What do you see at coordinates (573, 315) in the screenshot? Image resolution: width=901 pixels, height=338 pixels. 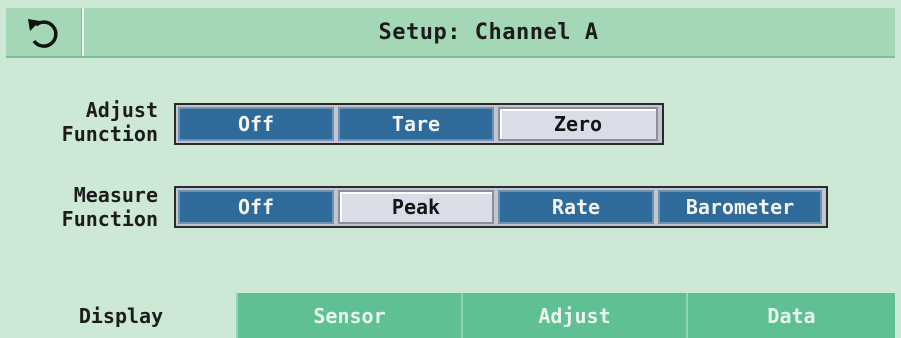 I see `tab-adjust: Adjust` at bounding box center [573, 315].